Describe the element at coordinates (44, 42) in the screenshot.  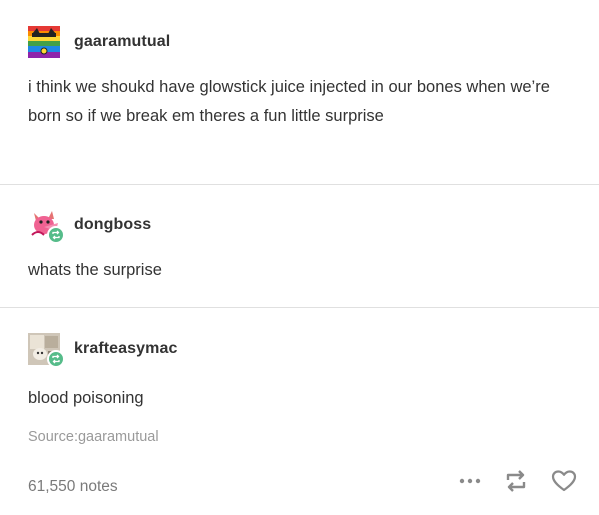
I see `rainbow-cat-avatar-icon` at that location.